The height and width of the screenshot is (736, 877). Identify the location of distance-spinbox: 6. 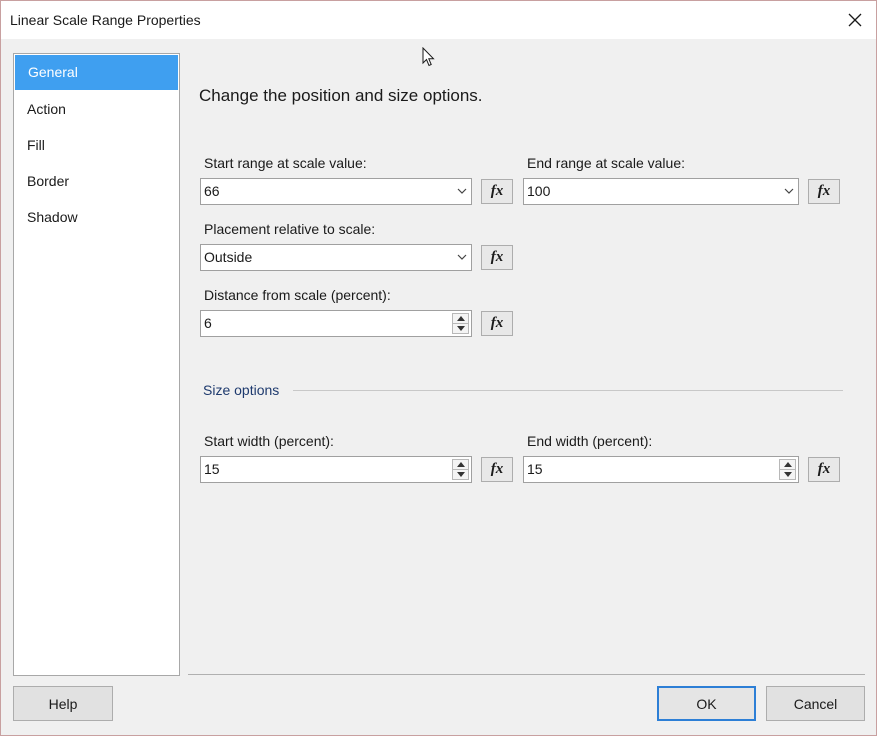
(336, 323).